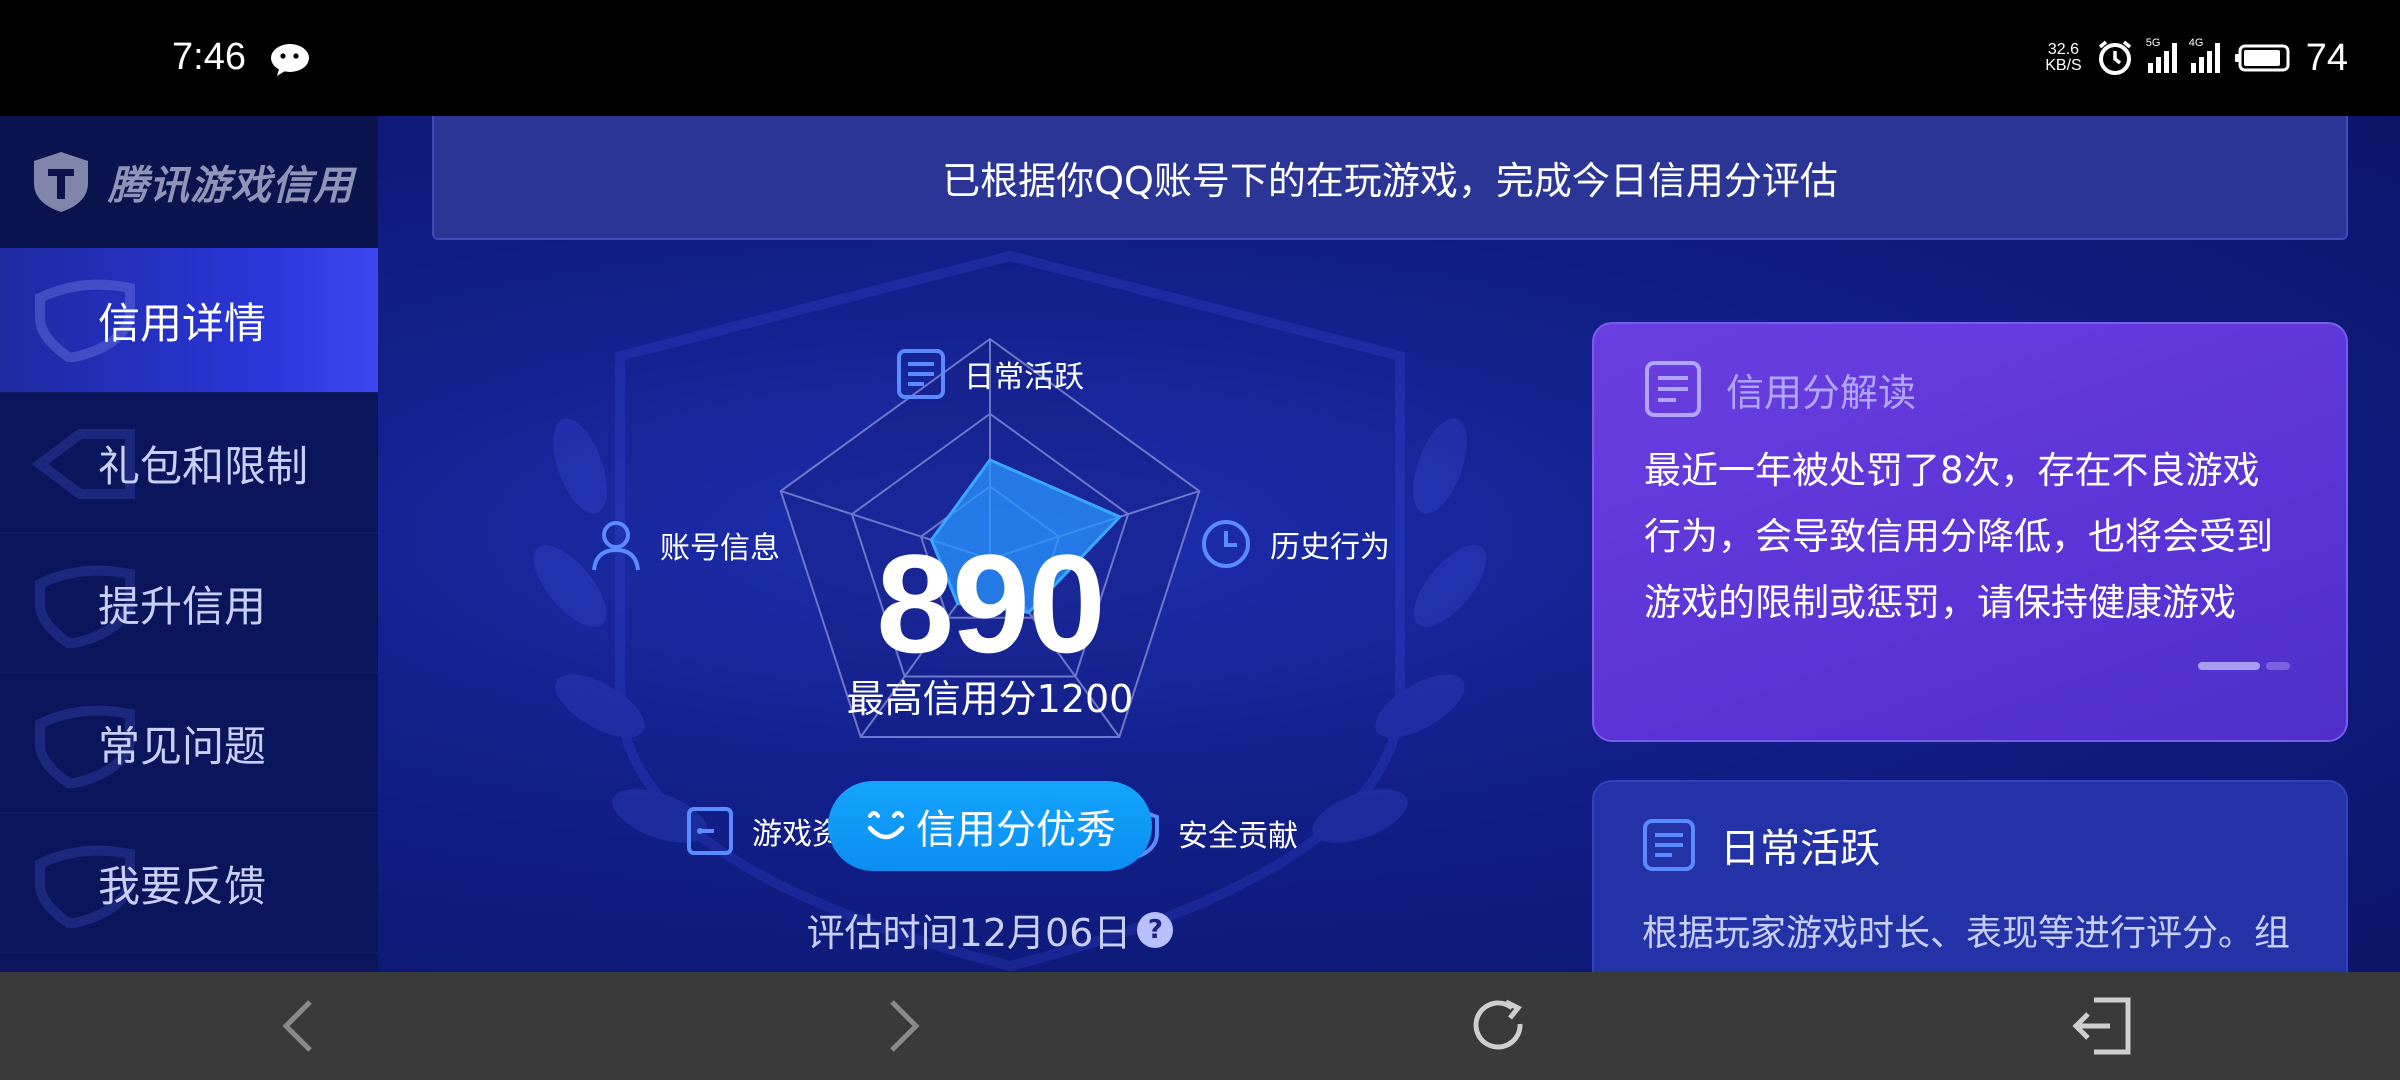  What do you see at coordinates (1500, 1026) in the screenshot?
I see `refresh-icon` at bounding box center [1500, 1026].